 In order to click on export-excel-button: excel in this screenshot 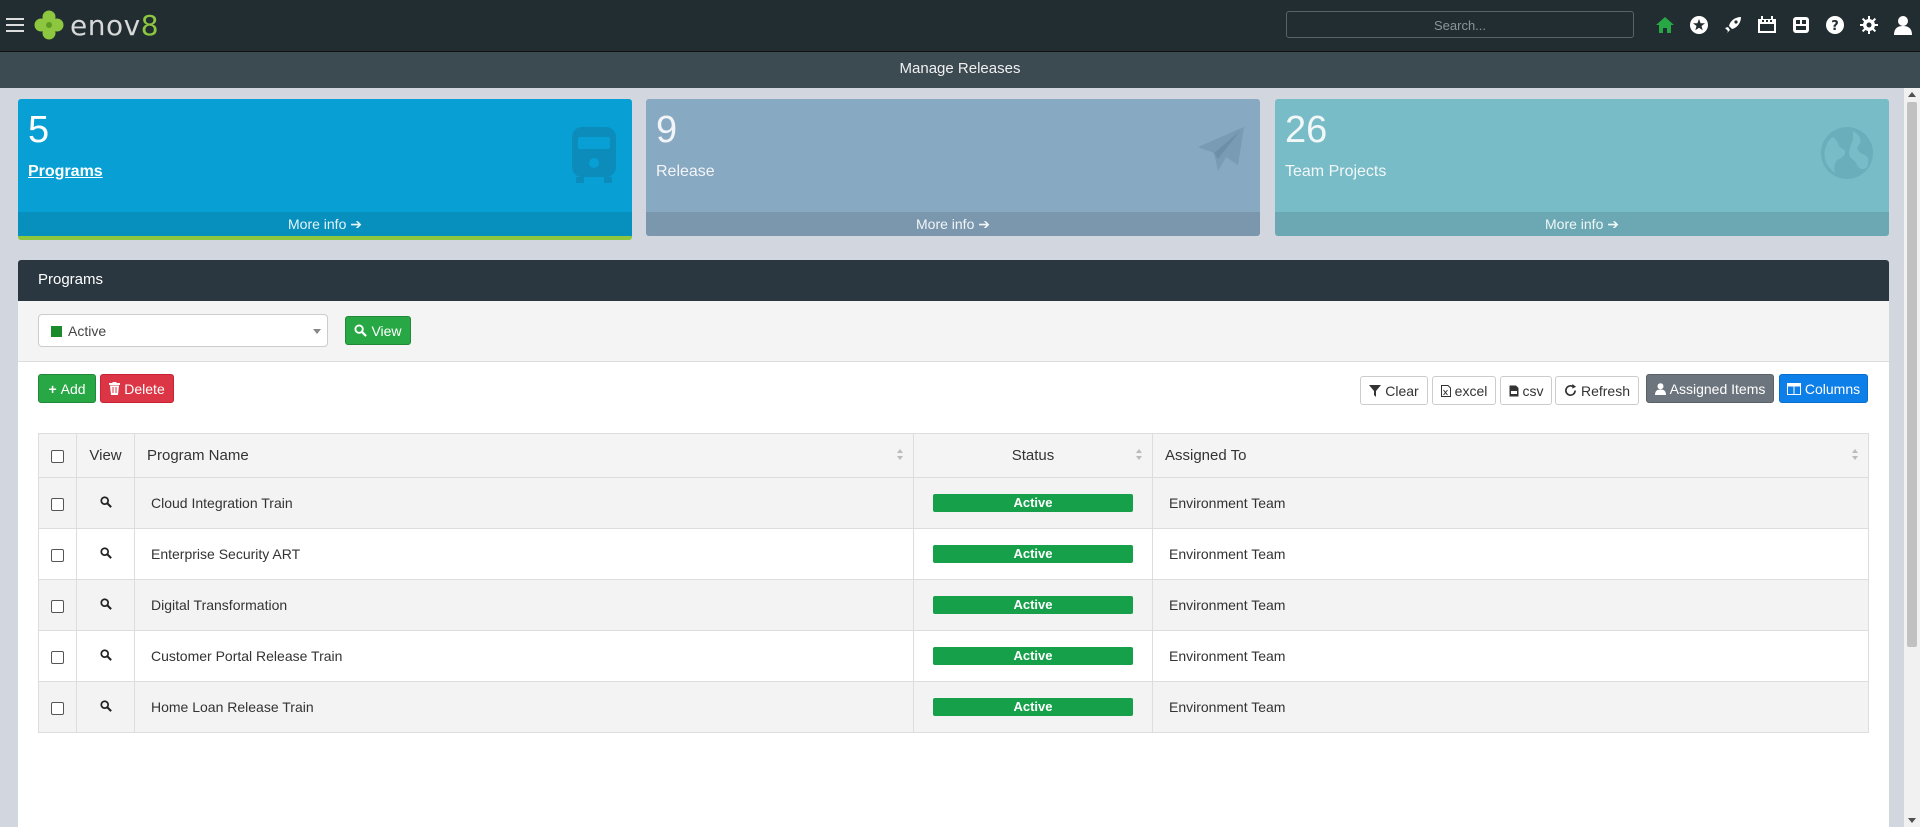, I will do `click(1464, 390)`.